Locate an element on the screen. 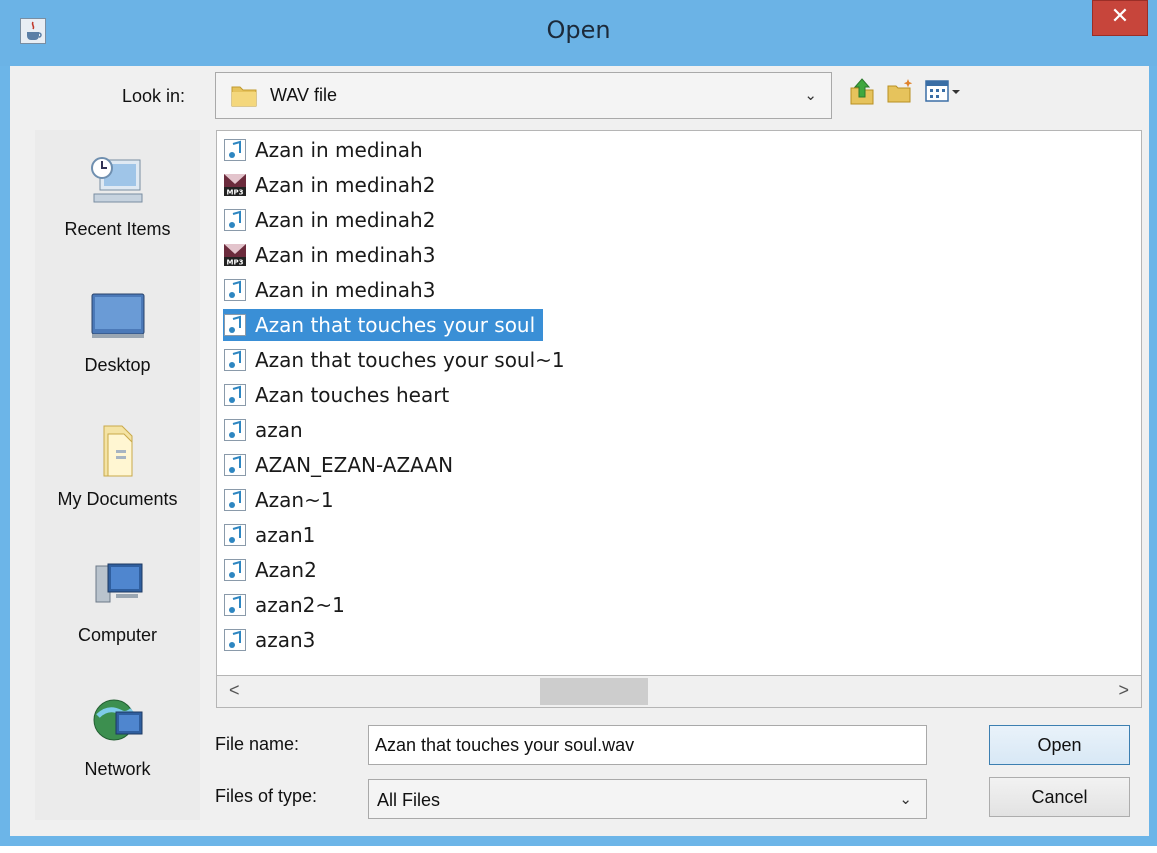 The height and width of the screenshot is (853, 1157). window-bottom-edge is located at coordinates (578, 844).